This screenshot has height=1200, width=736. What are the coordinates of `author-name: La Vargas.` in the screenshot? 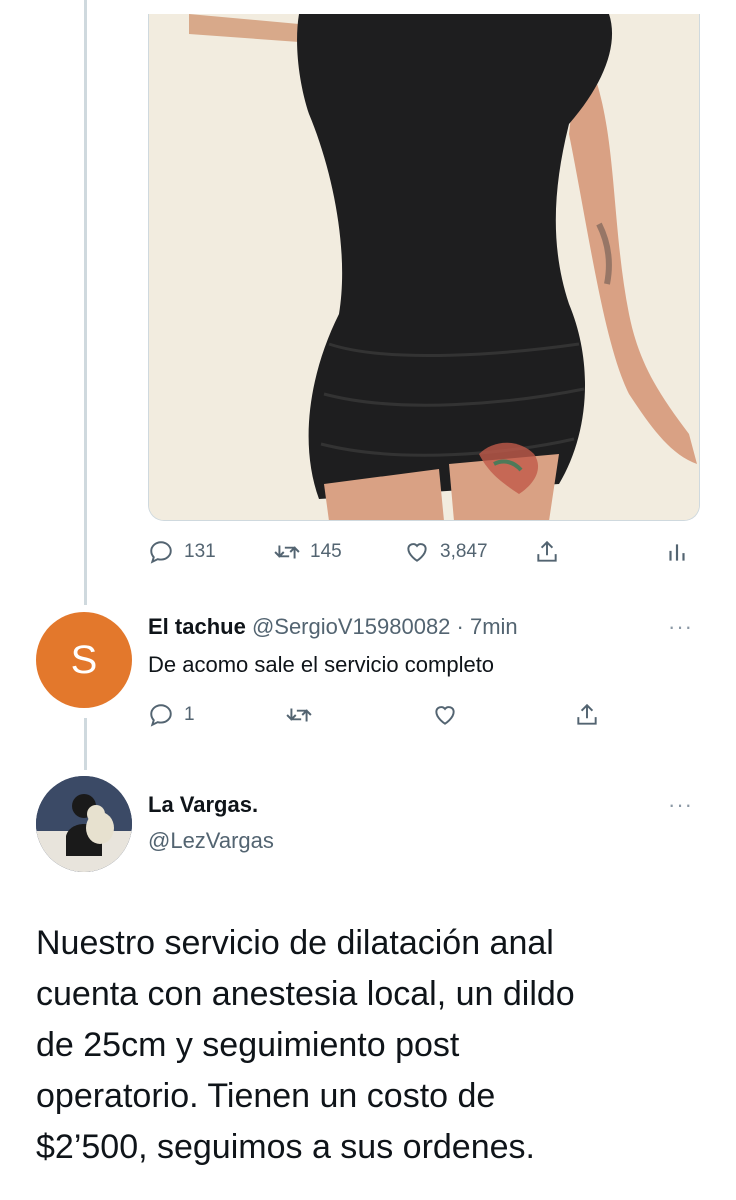 It's located at (203, 805).